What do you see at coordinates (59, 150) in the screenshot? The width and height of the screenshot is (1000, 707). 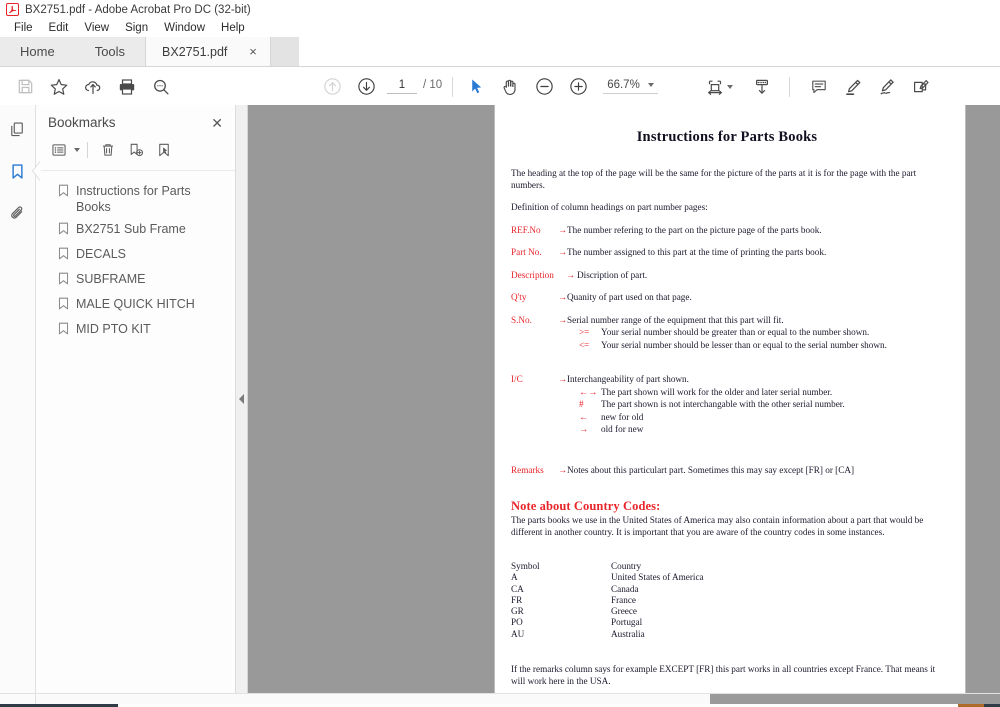 I see `bookmark-options-list-icon` at bounding box center [59, 150].